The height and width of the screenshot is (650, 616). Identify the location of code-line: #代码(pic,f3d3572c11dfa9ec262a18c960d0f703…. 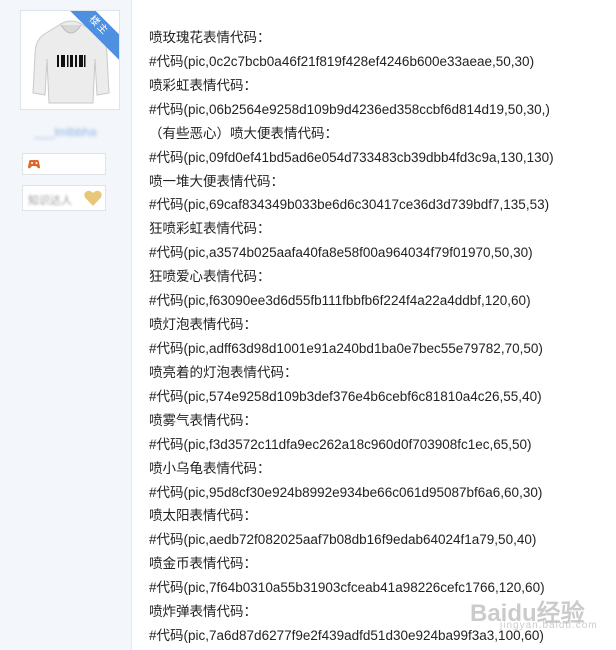
(340, 444).